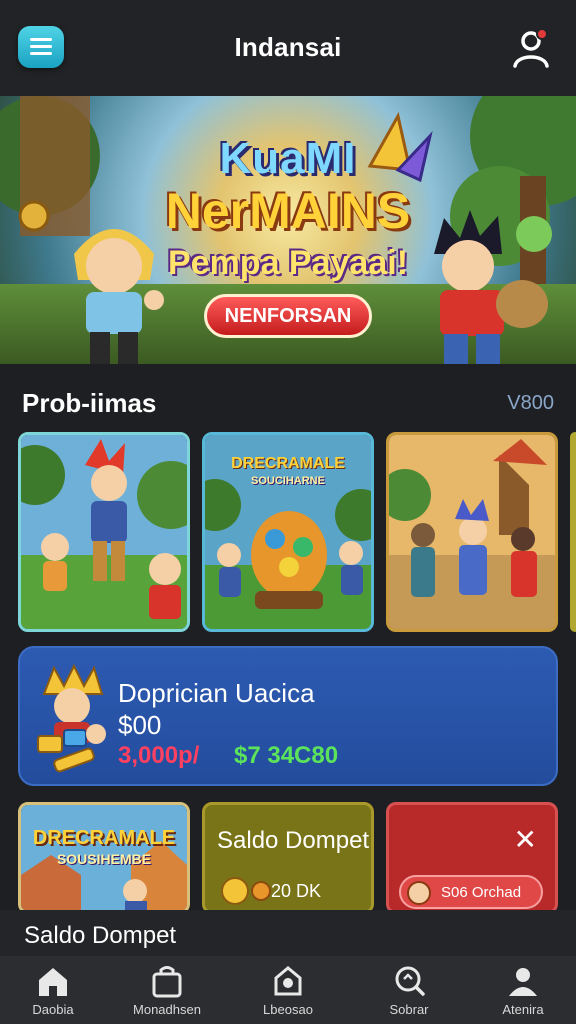 Image resolution: width=576 pixels, height=1024 pixels. I want to click on game-card-partial, so click(573, 532).